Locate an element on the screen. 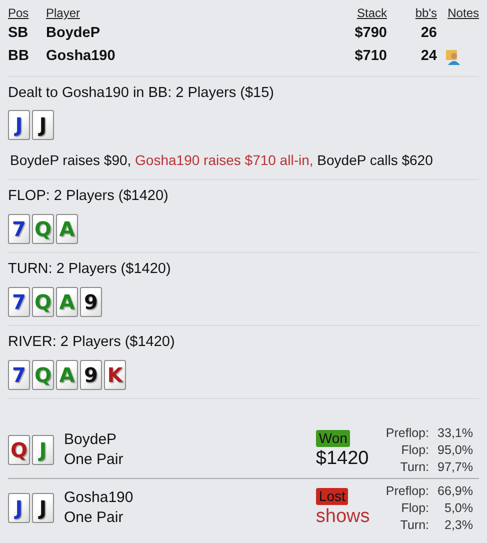  result-badge: Lost is located at coordinates (332, 496).